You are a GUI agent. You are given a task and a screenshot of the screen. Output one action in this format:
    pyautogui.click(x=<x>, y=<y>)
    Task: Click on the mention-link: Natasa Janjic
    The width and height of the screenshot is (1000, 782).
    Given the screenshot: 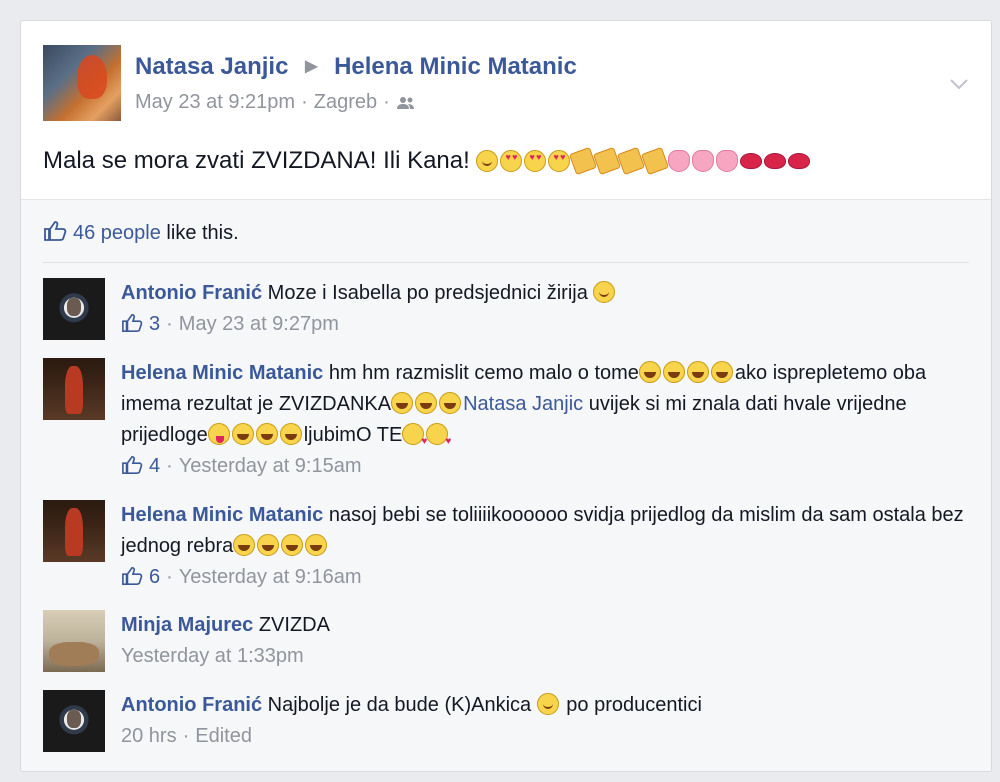 What is the action you would take?
    pyautogui.click(x=523, y=404)
    